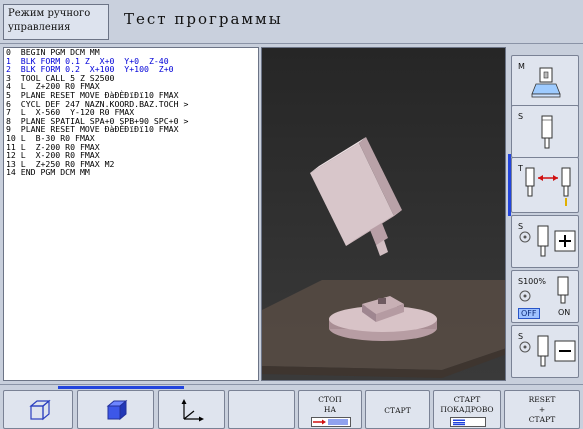 Image resolution: width=583 pixels, height=429 pixels. I want to click on start-label: СТАРТ, so click(397, 410).